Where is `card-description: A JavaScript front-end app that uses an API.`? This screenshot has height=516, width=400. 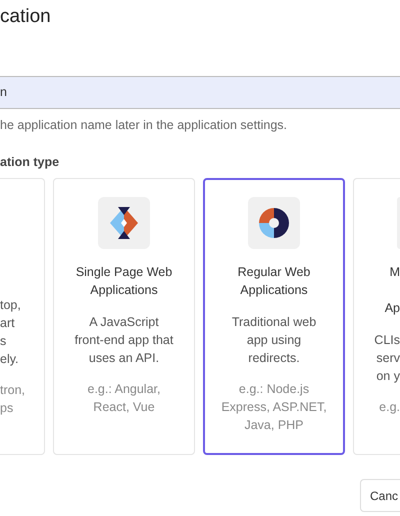
card-description: A JavaScript front-end app that uses an API. is located at coordinates (124, 340).